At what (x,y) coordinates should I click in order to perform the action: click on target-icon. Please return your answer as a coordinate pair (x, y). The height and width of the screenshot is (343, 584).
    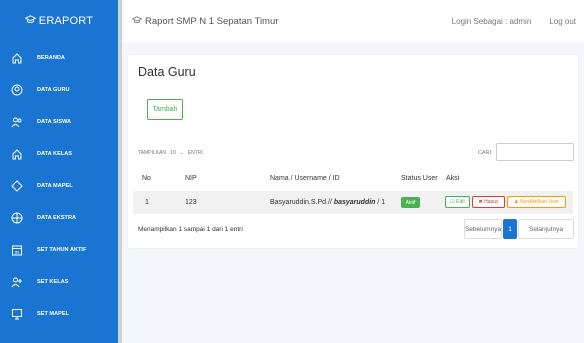
    Looking at the image, I should click on (16, 218).